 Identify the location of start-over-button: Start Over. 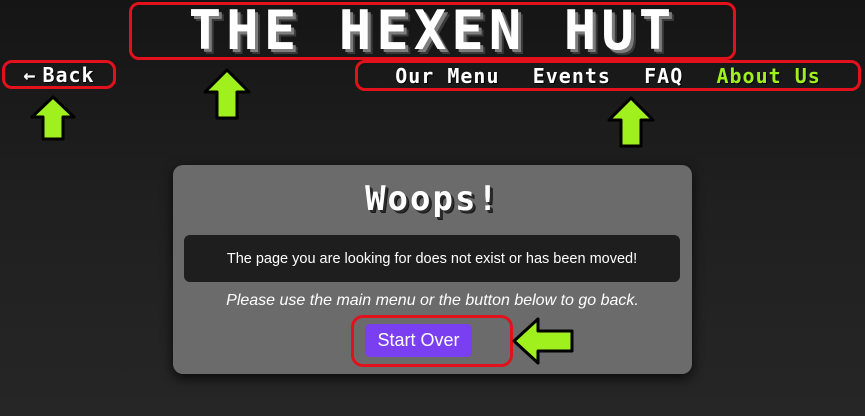
(418, 340).